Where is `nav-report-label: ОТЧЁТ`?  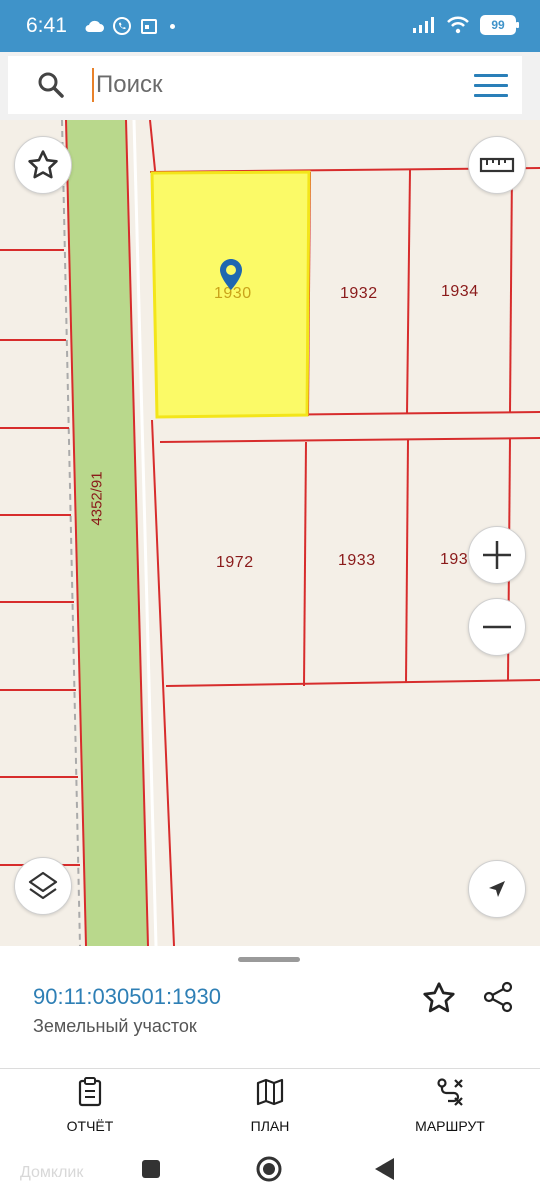
nav-report-label: ОТЧЁТ is located at coordinates (90, 1126).